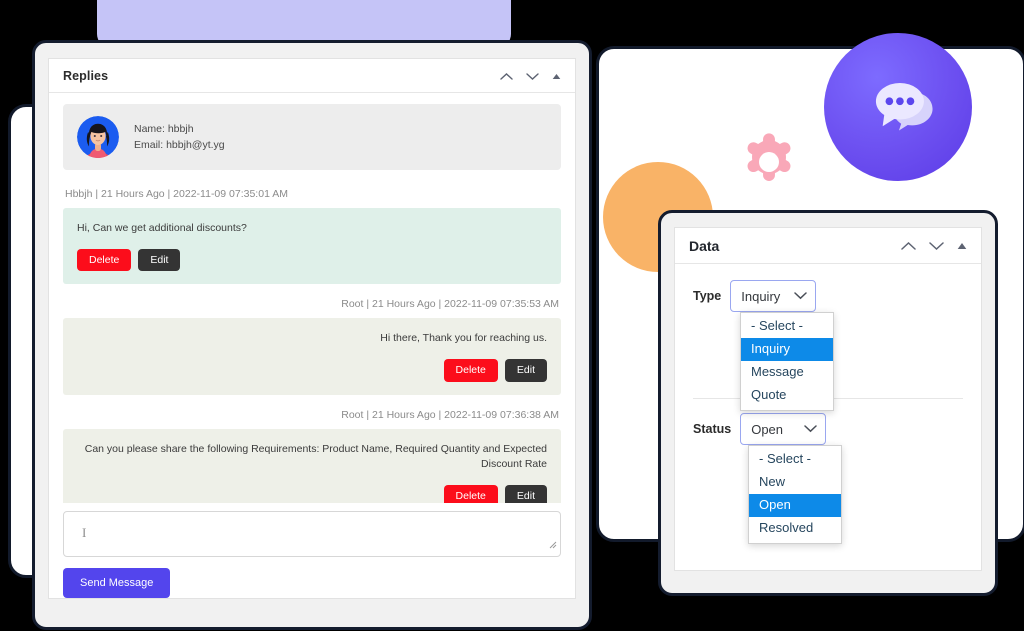  I want to click on chat-bubbles-icon, so click(898, 107).